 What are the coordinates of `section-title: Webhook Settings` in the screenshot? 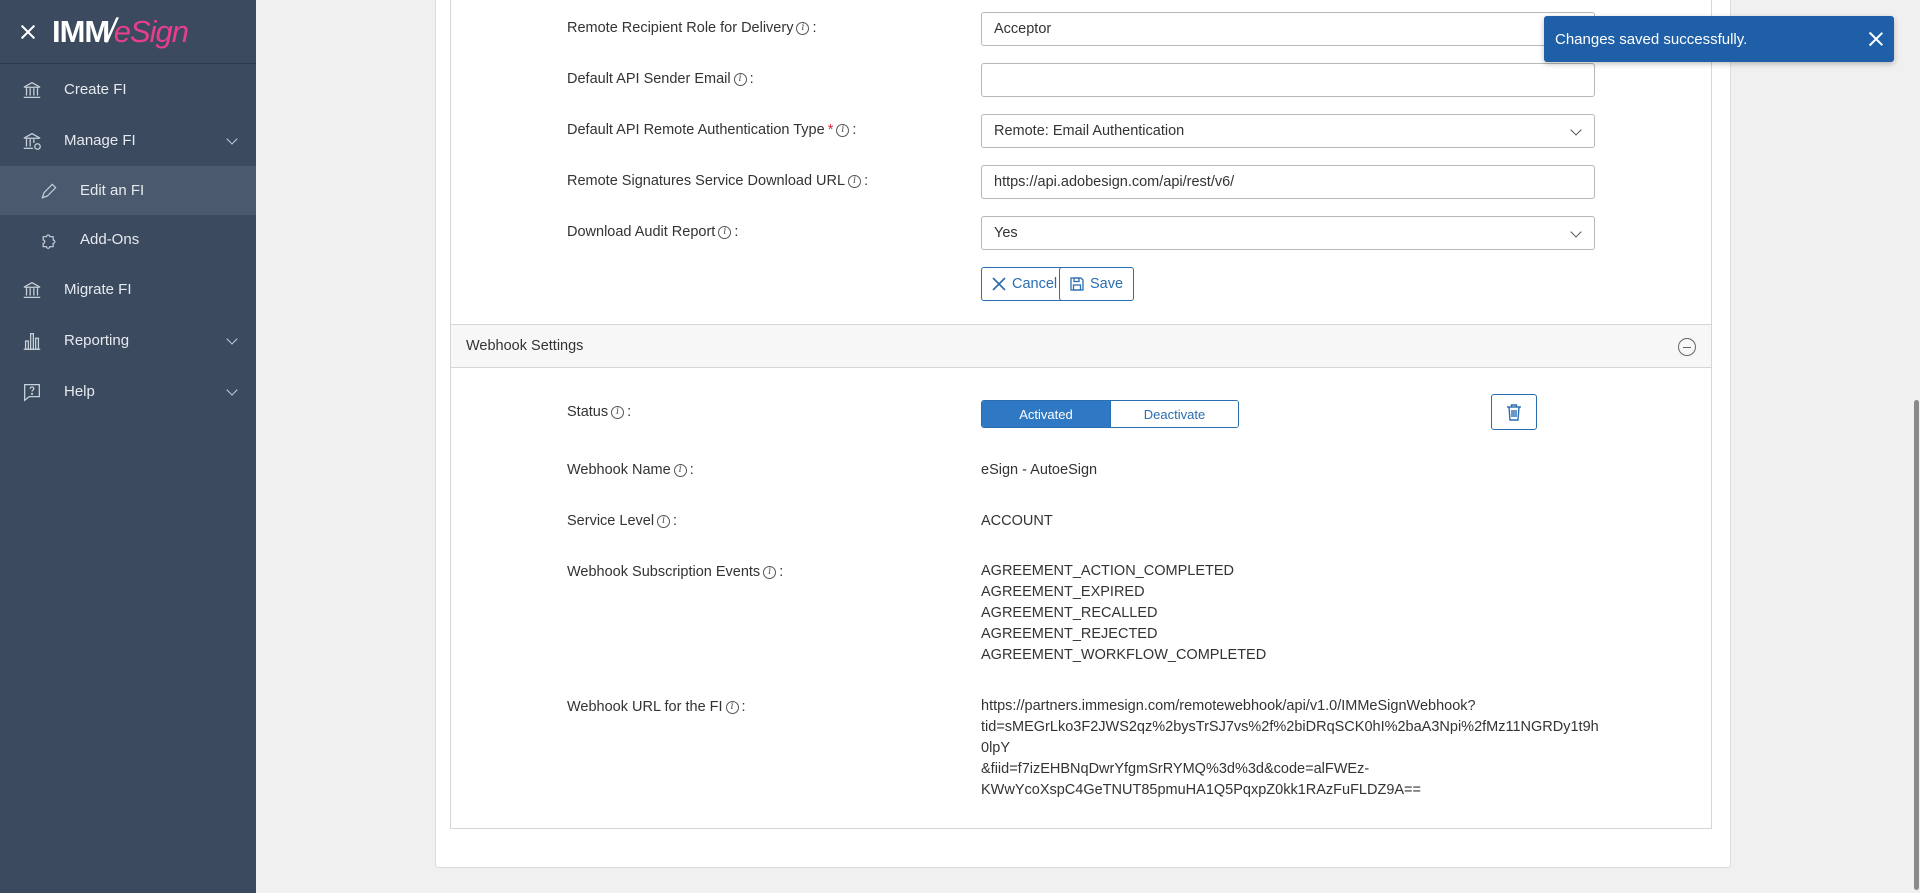 It's located at (525, 346).